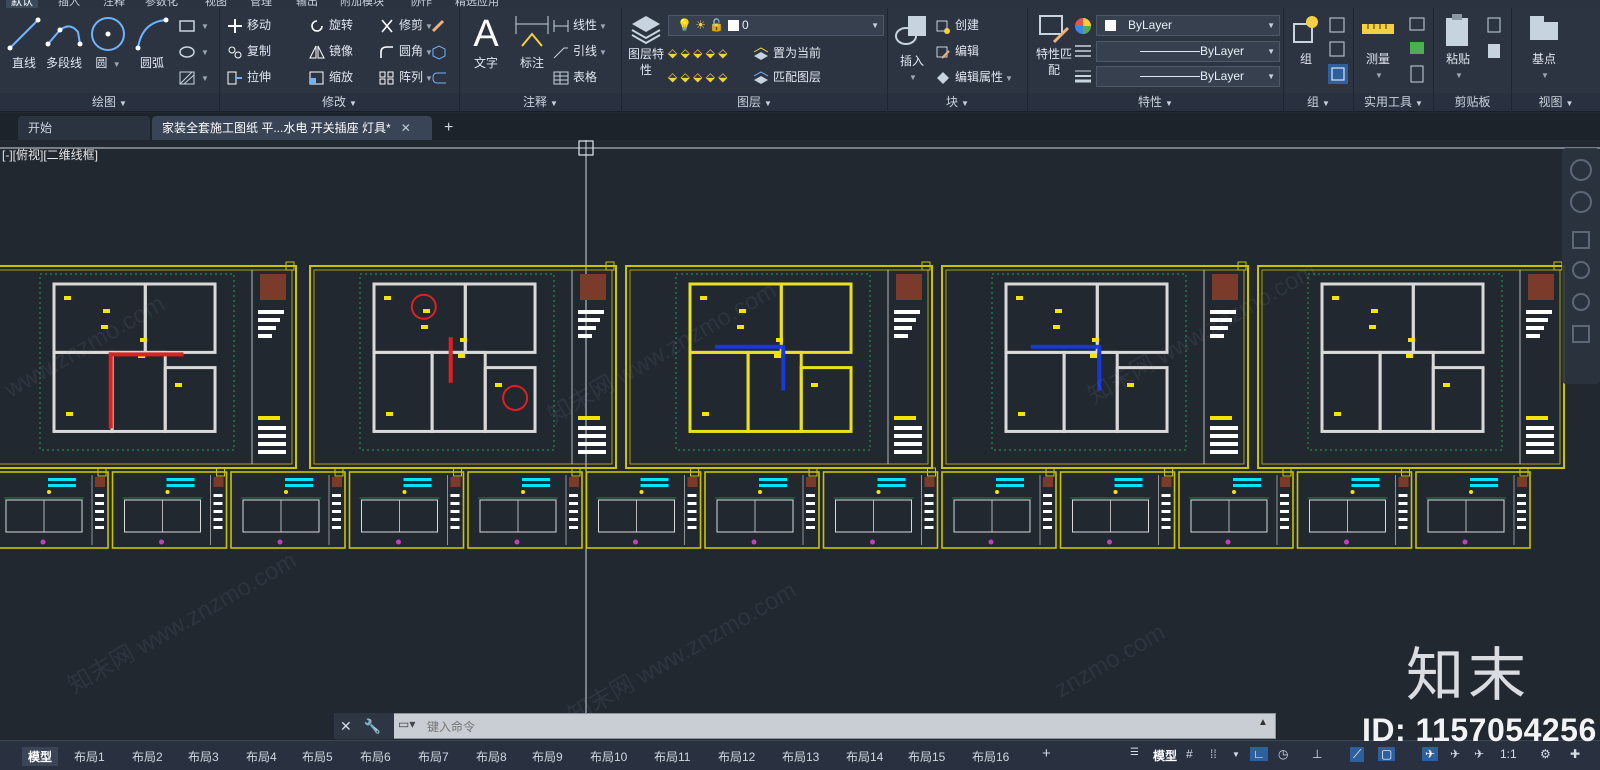 The image size is (1600, 770). What do you see at coordinates (697, 53) in the screenshot?
I see `layer-tools-row1: ⬙ ⬙ ⬙ ⬙ ⬙` at bounding box center [697, 53].